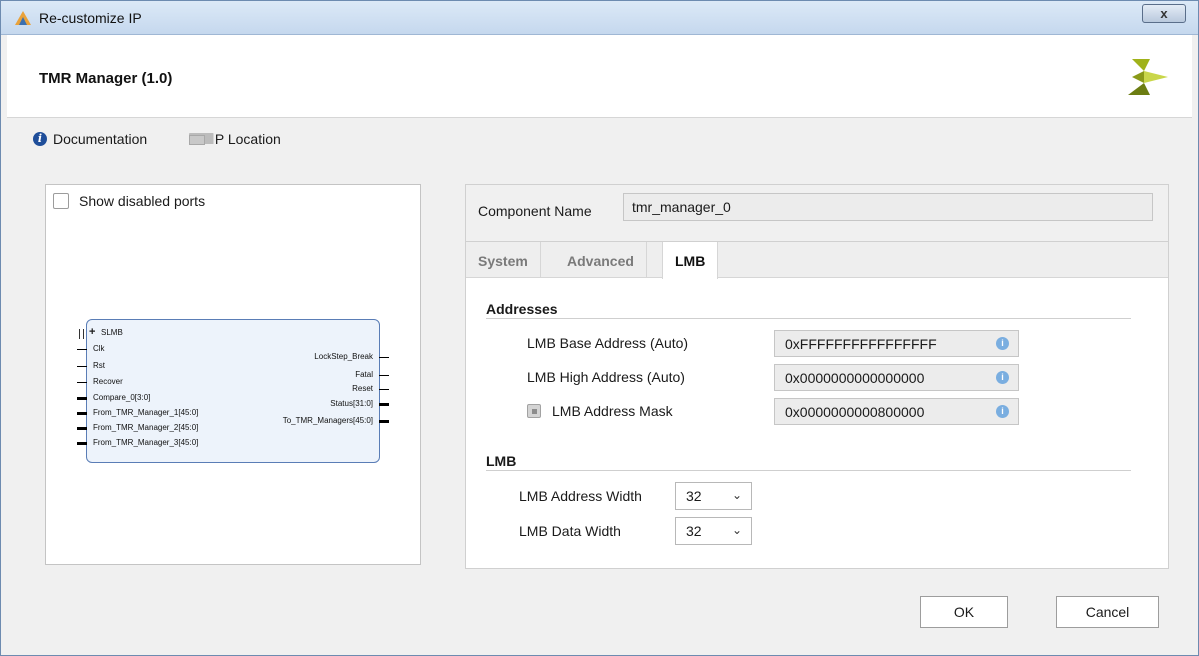  I want to click on right-port-label: Reset, so click(362, 388).